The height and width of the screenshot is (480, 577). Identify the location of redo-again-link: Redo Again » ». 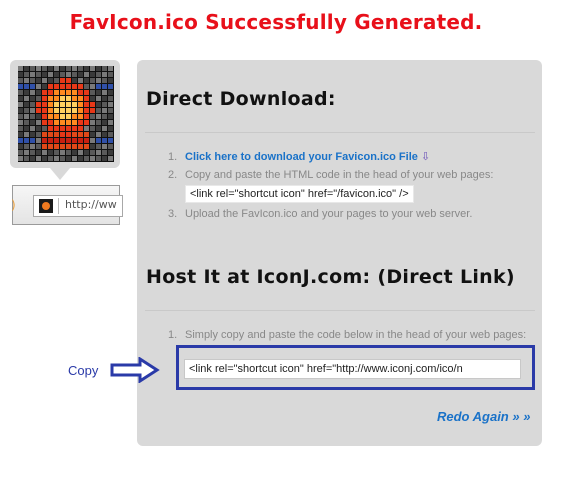
(483, 416).